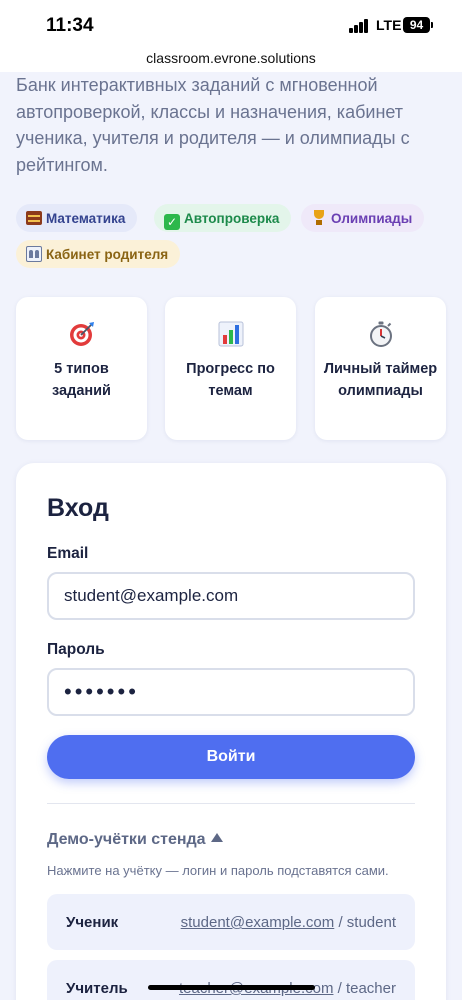 The width and height of the screenshot is (462, 1000). What do you see at coordinates (70, 25) in the screenshot?
I see `status-time: 11:34` at bounding box center [70, 25].